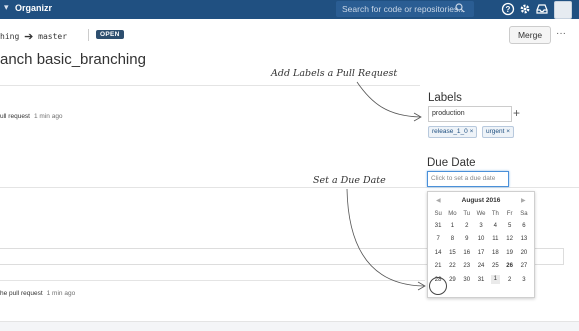  What do you see at coordinates (438, 213) in the screenshot?
I see `weekday-label: Su` at bounding box center [438, 213].